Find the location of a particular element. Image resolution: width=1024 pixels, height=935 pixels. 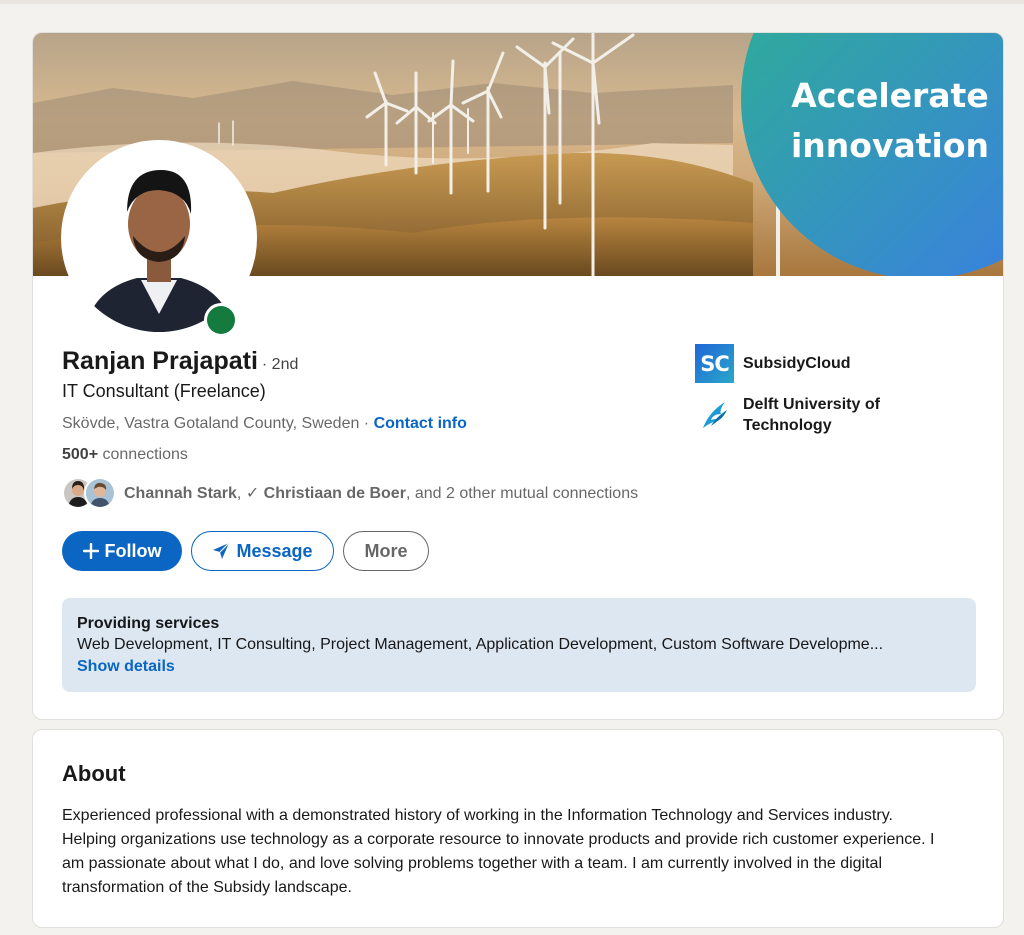

show-details-link: Show details is located at coordinates (519, 667).